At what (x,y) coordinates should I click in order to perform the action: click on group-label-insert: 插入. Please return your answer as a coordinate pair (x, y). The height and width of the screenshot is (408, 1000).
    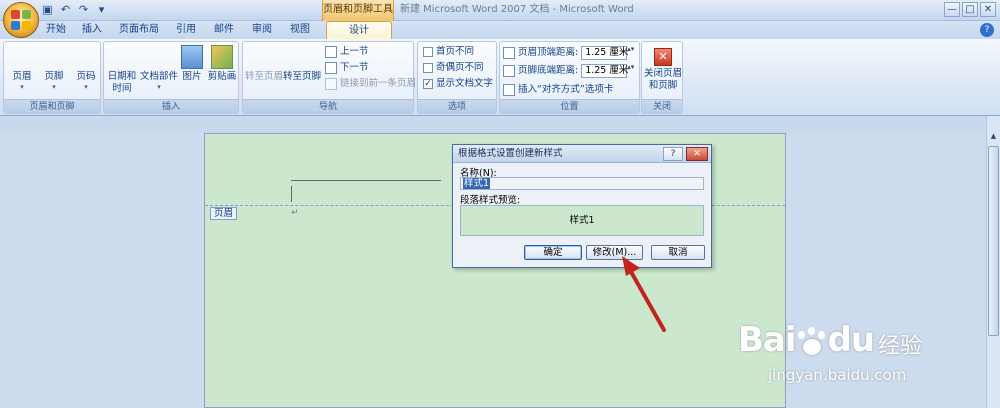
    Looking at the image, I should click on (171, 106).